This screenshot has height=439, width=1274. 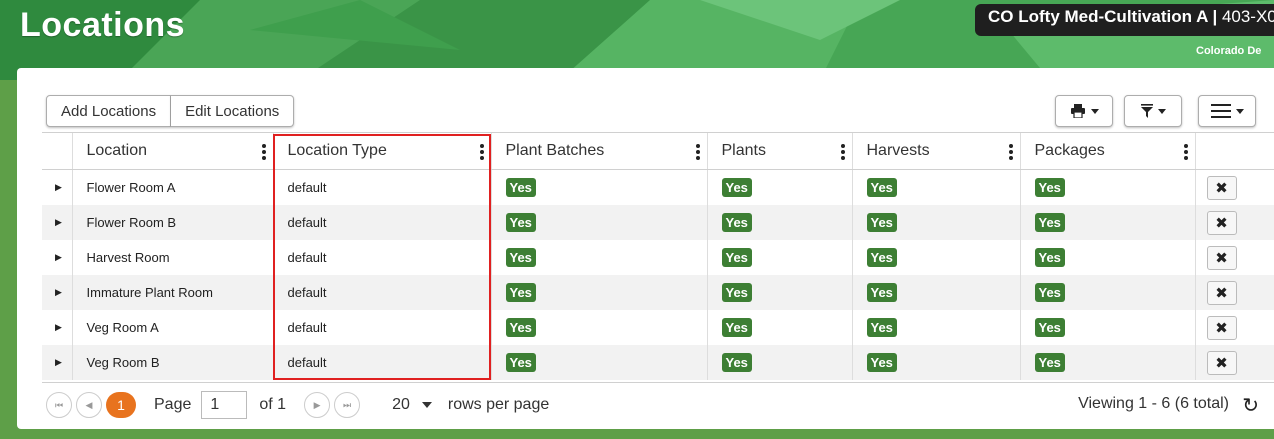 I want to click on cell-location: Flower Room A, so click(x=173, y=187).